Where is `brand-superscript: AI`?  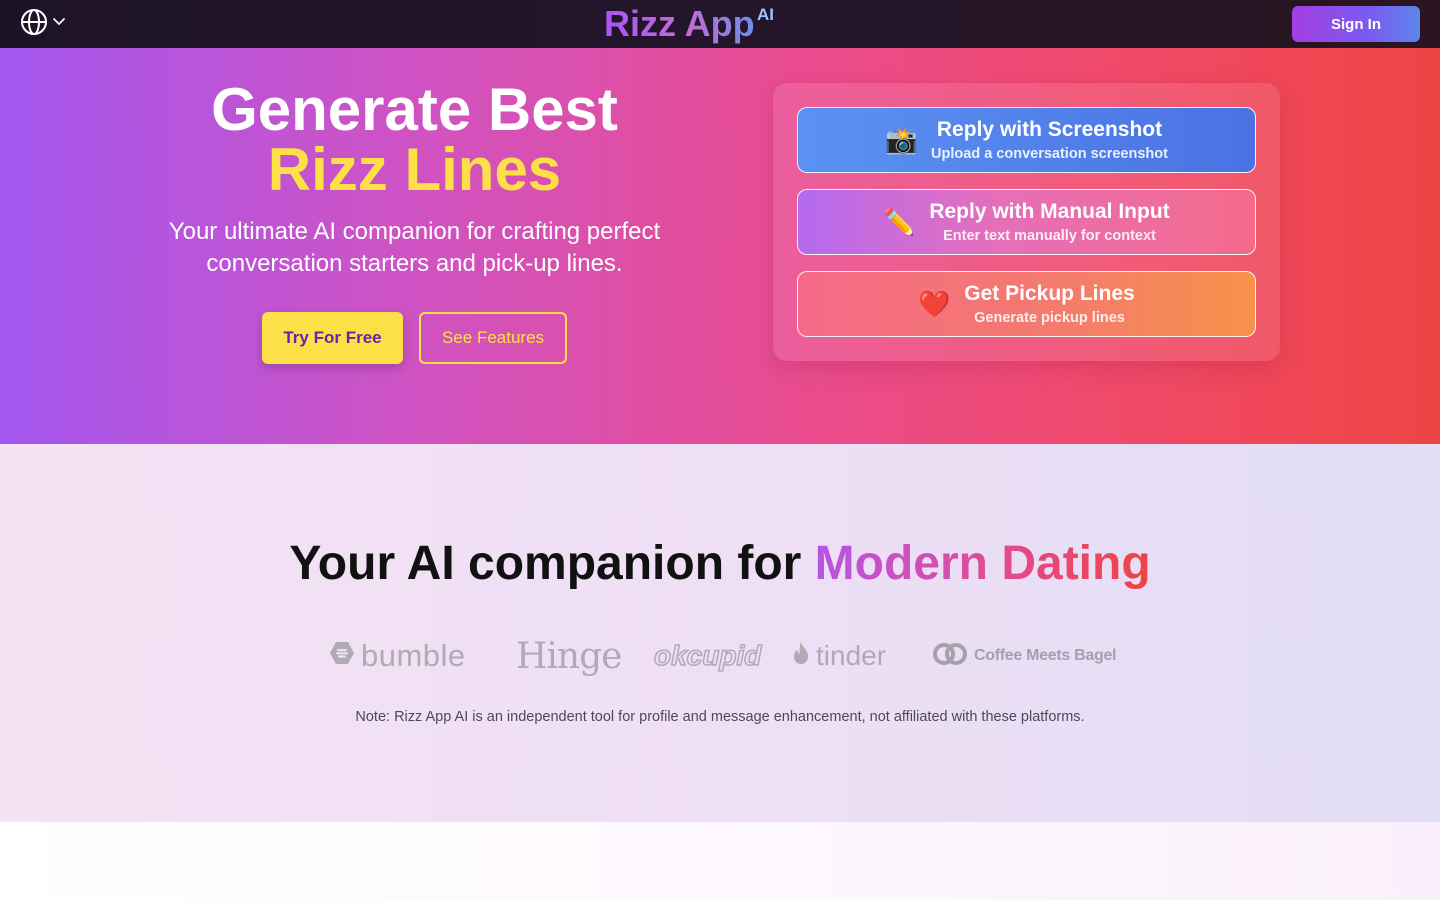 brand-superscript: AI is located at coordinates (765, 14).